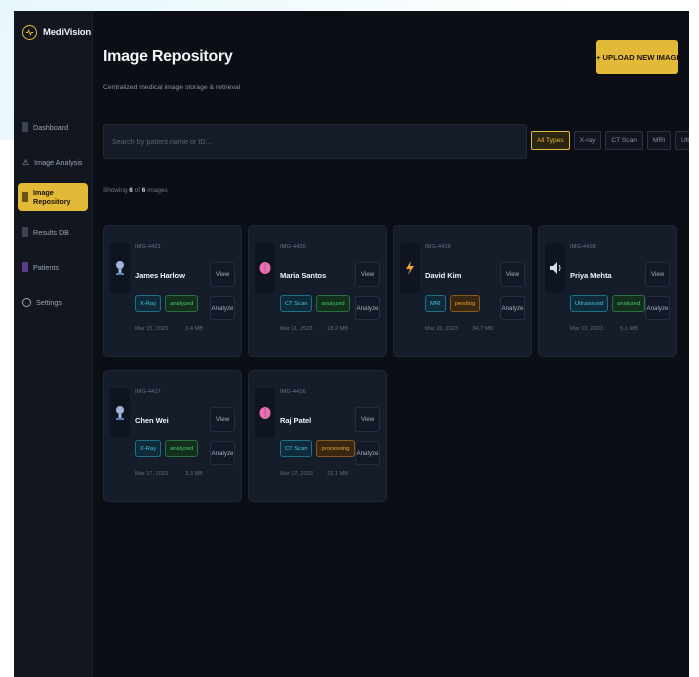 This screenshot has width=699, height=677. Describe the element at coordinates (168, 56) in the screenshot. I see `page-title: Image Repository` at that location.